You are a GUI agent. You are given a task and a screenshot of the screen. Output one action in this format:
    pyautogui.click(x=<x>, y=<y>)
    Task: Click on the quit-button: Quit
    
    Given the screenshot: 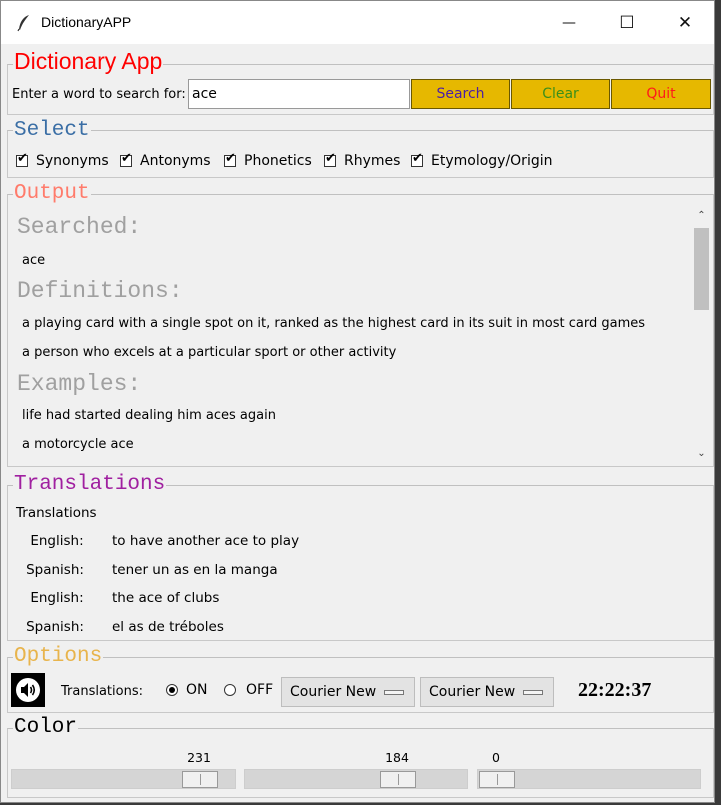 What is the action you would take?
    pyautogui.click(x=661, y=94)
    